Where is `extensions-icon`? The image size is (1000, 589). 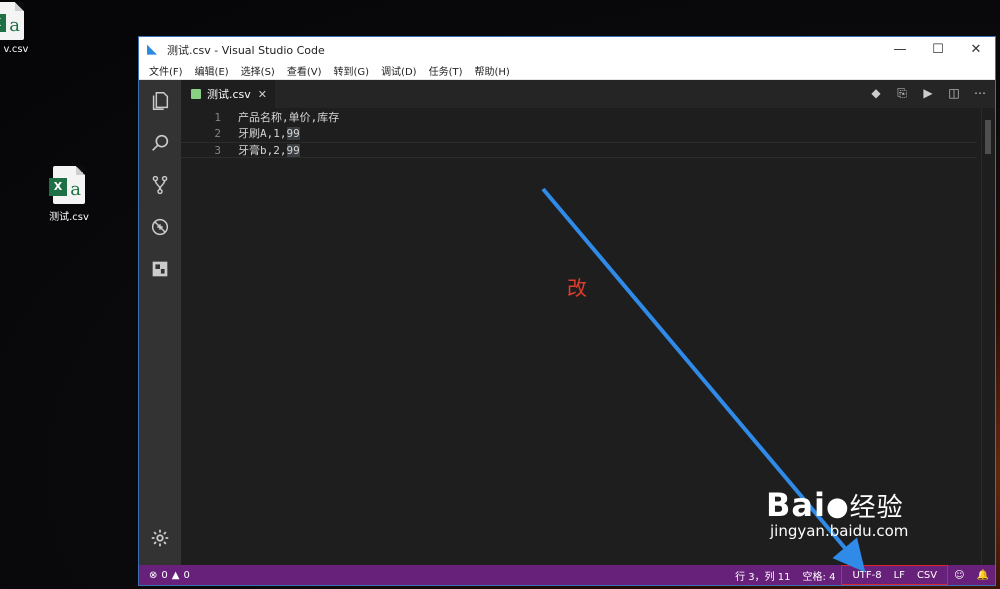
extensions-icon is located at coordinates (160, 269).